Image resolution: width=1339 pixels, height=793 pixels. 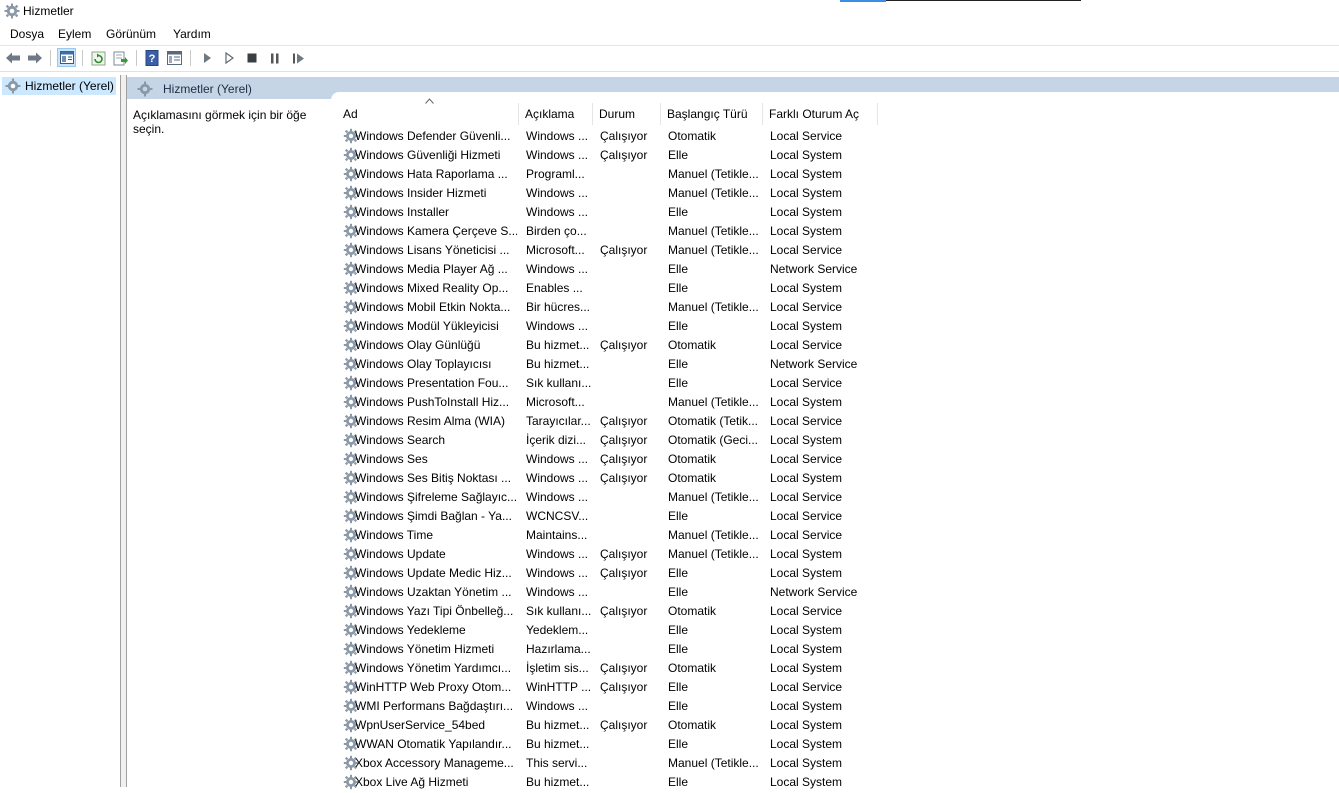 What do you see at coordinates (712, 114) in the screenshot?
I see `column-header-startup-type: Başlangıç Türü` at bounding box center [712, 114].